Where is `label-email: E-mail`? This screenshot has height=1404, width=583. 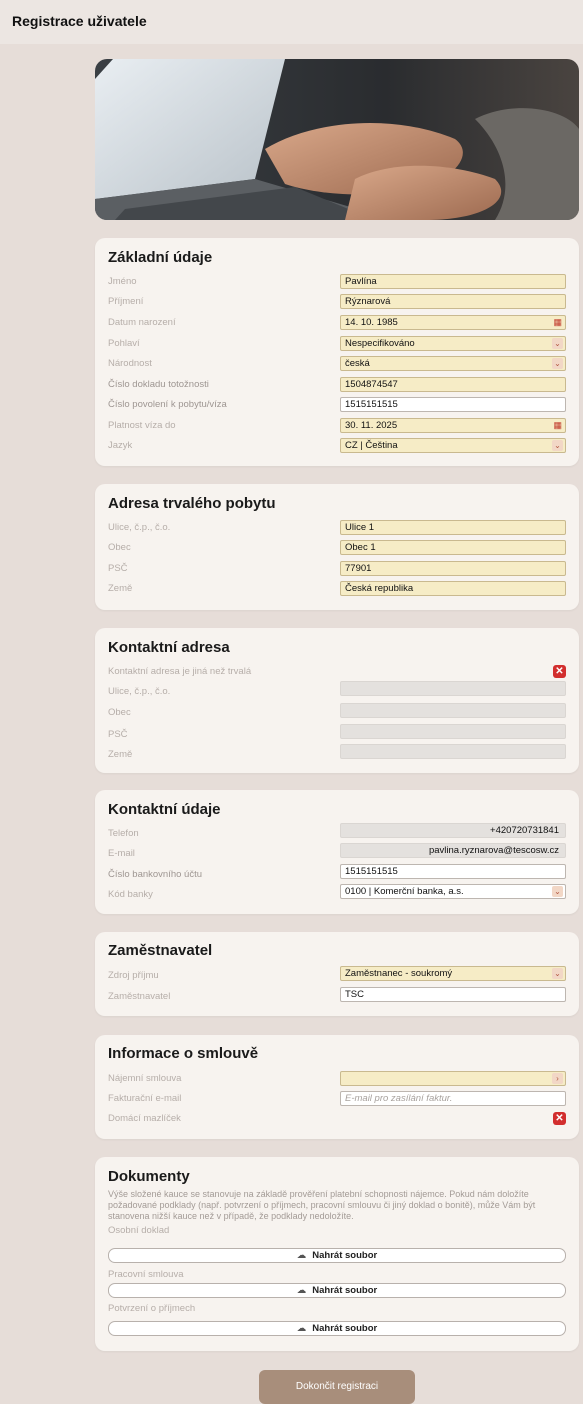 label-email: E-mail is located at coordinates (121, 853).